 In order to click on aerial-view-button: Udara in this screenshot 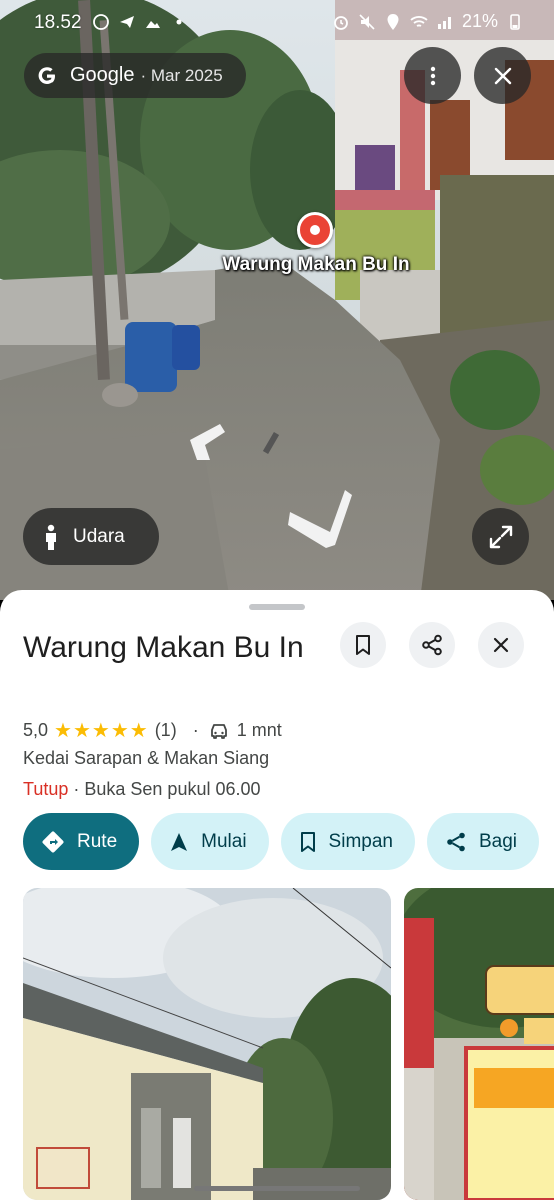, I will do `click(91, 536)`.